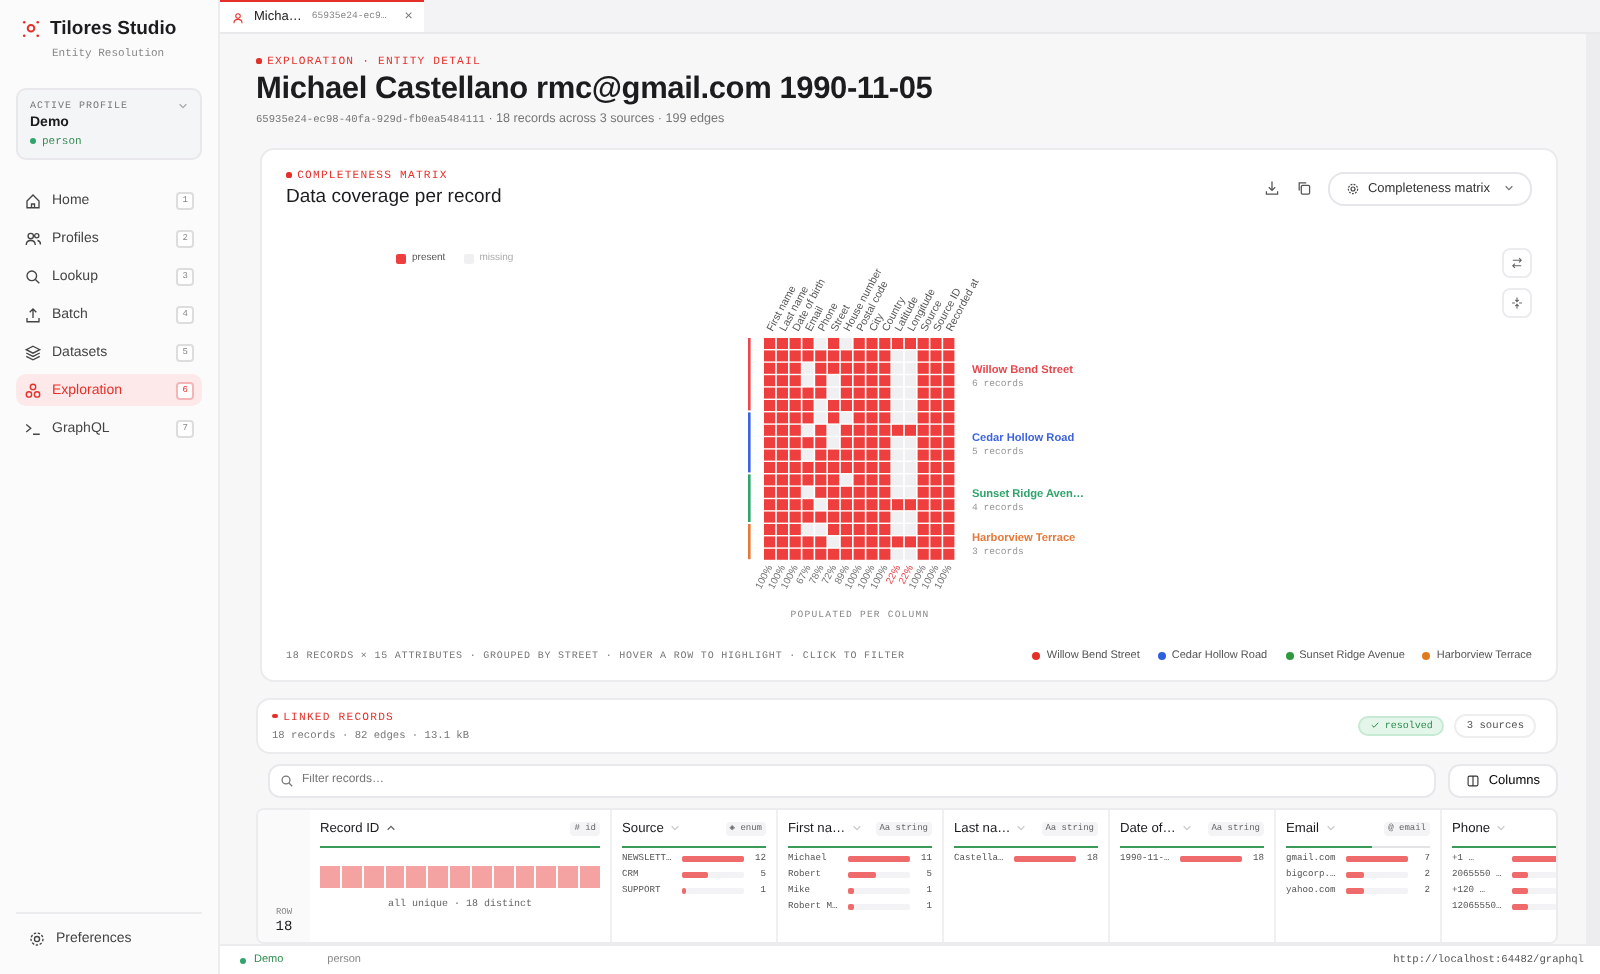  Describe the element at coordinates (595, 90) in the screenshot. I see `page-title: Michael Castellano rmc@gmail.com 1990-11-05` at that location.